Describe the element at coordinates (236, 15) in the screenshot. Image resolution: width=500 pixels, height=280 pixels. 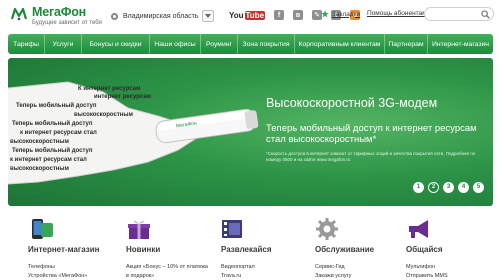
I see `youtube-text: You` at that location.